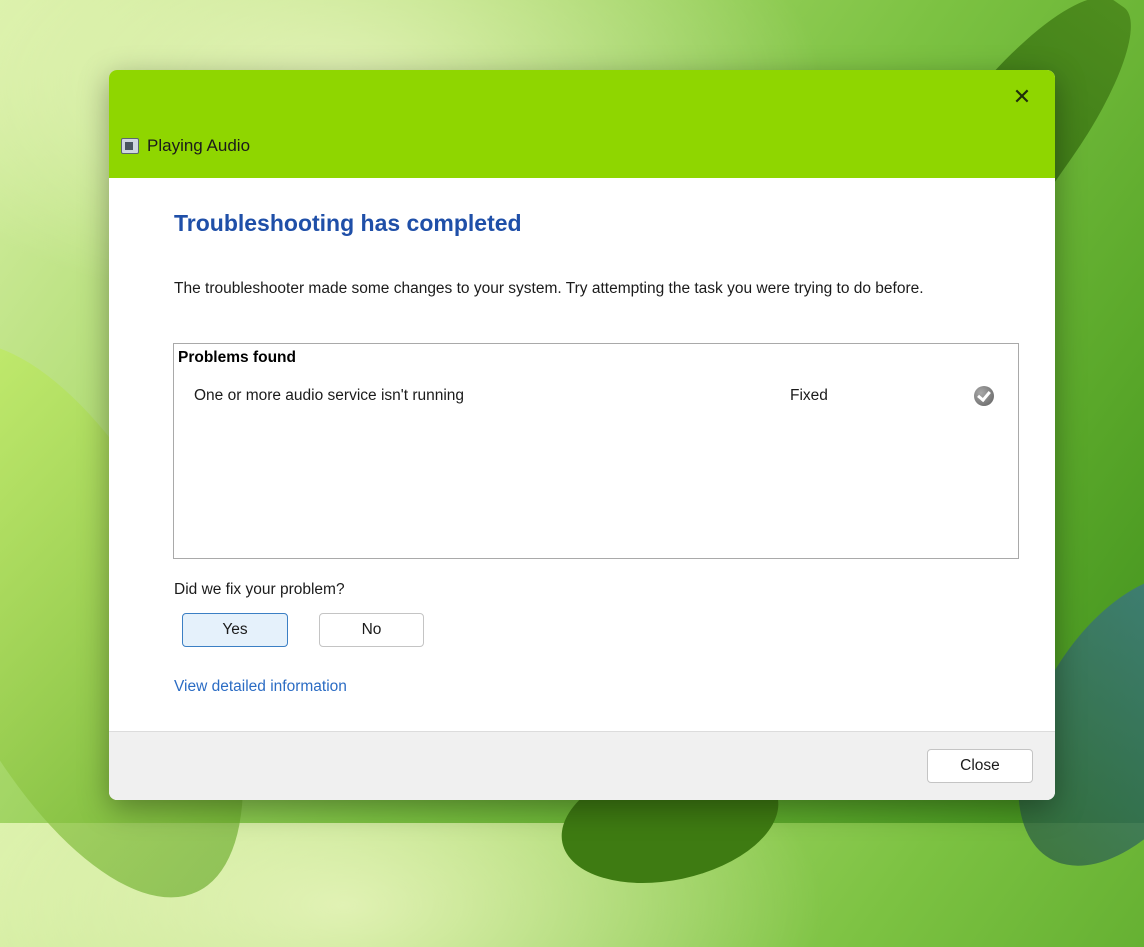 The image size is (1144, 947). I want to click on check-circle-icon, so click(984, 396).